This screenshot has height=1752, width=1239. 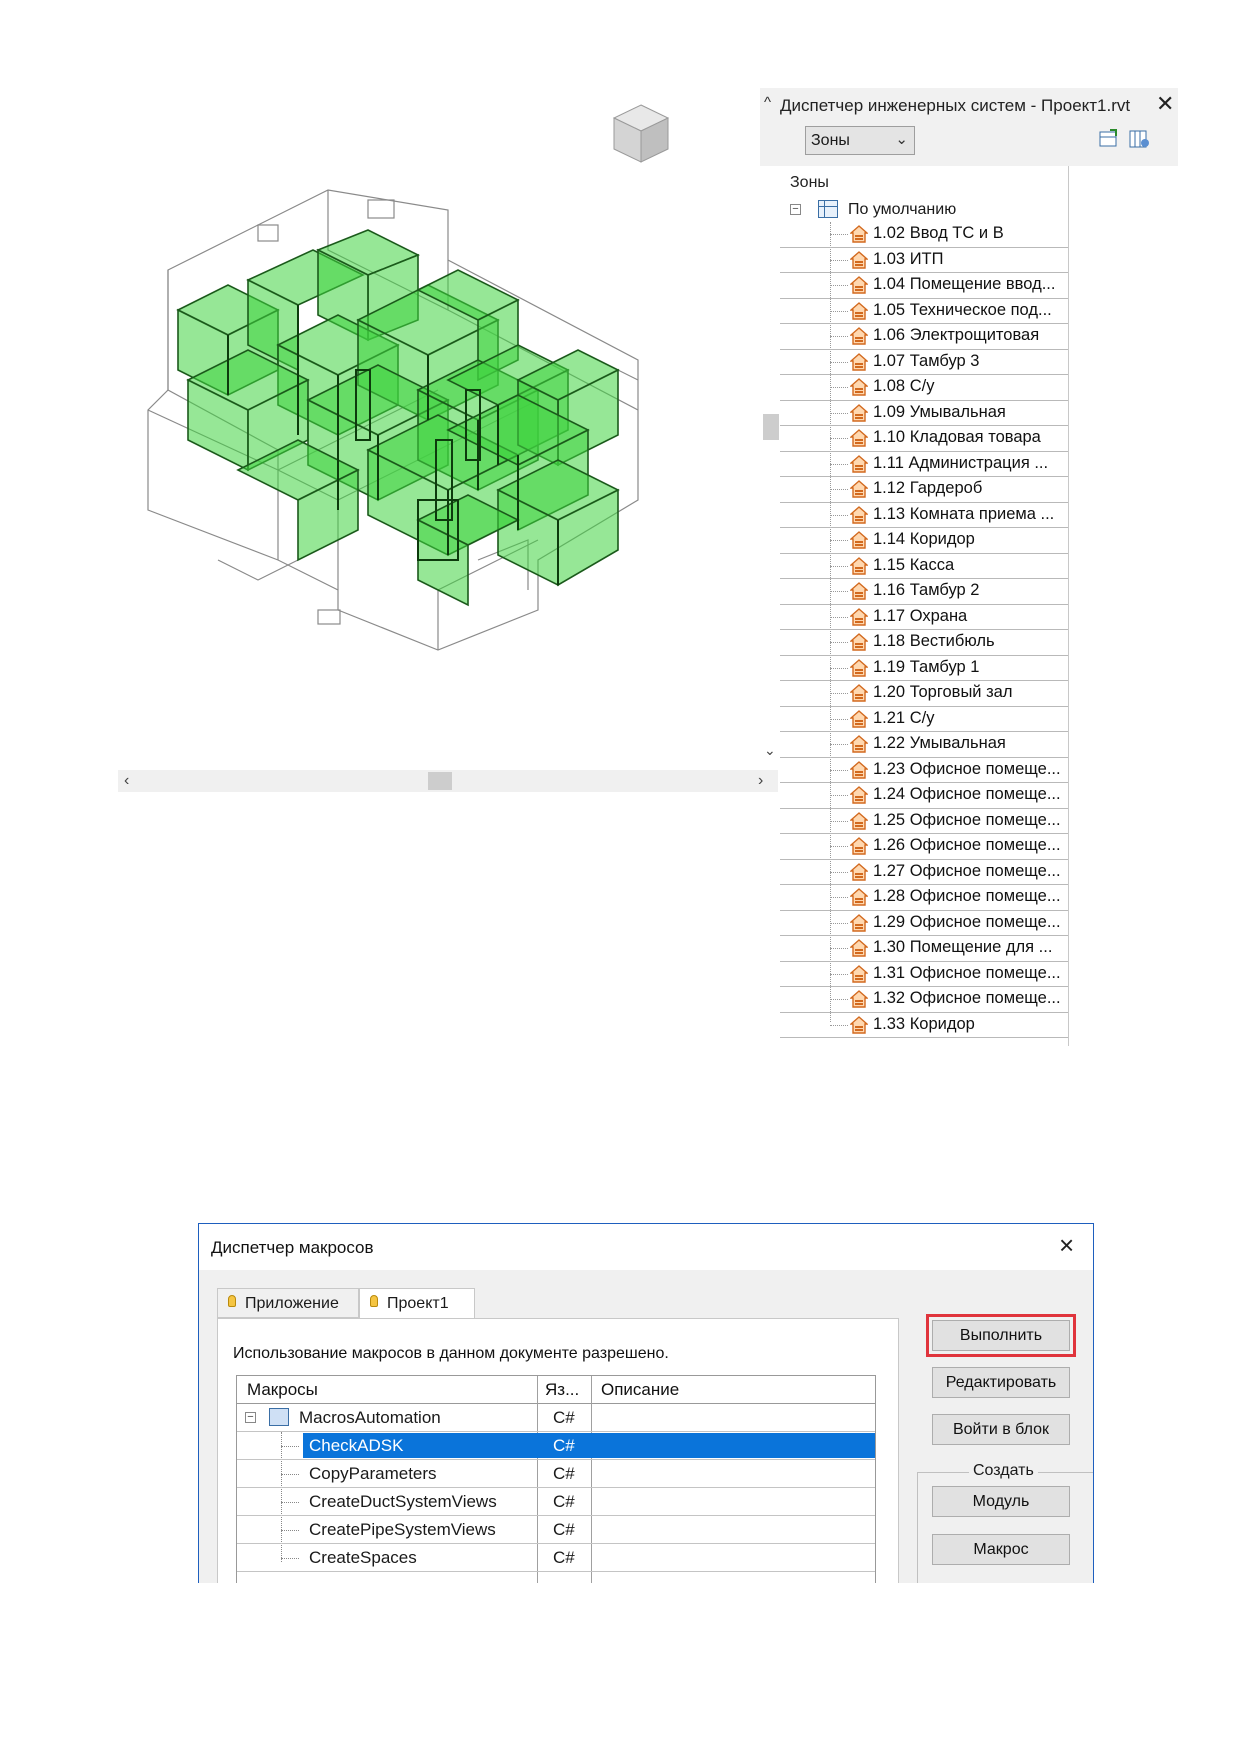 I want to click on dialog-title: Диспетчер макросов, so click(x=292, y=1247).